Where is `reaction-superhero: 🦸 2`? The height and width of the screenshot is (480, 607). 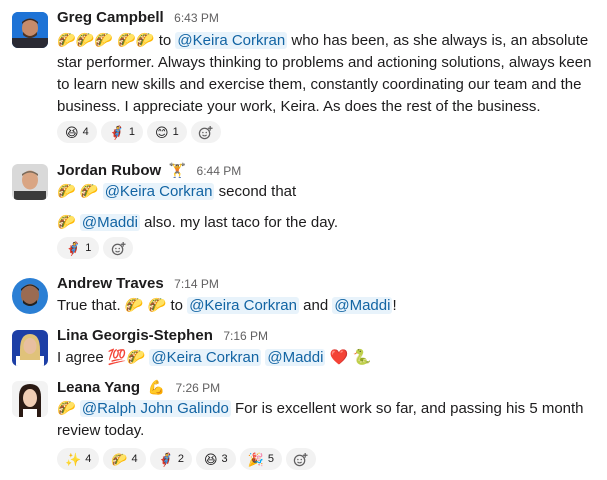
reaction-superhero: 🦸 2 is located at coordinates (170, 459).